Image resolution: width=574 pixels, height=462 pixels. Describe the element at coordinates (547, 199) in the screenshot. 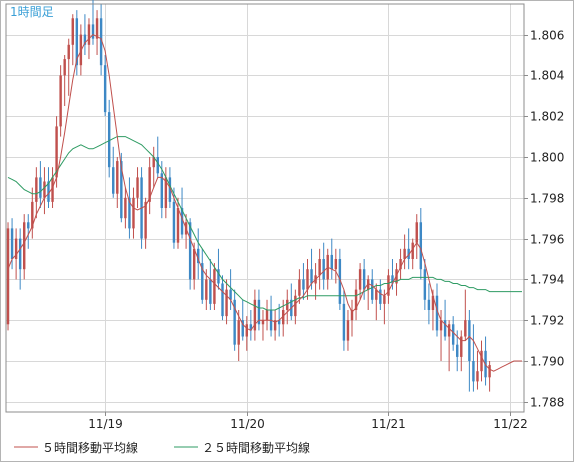

I see `y-tick-label: 1.798` at that location.